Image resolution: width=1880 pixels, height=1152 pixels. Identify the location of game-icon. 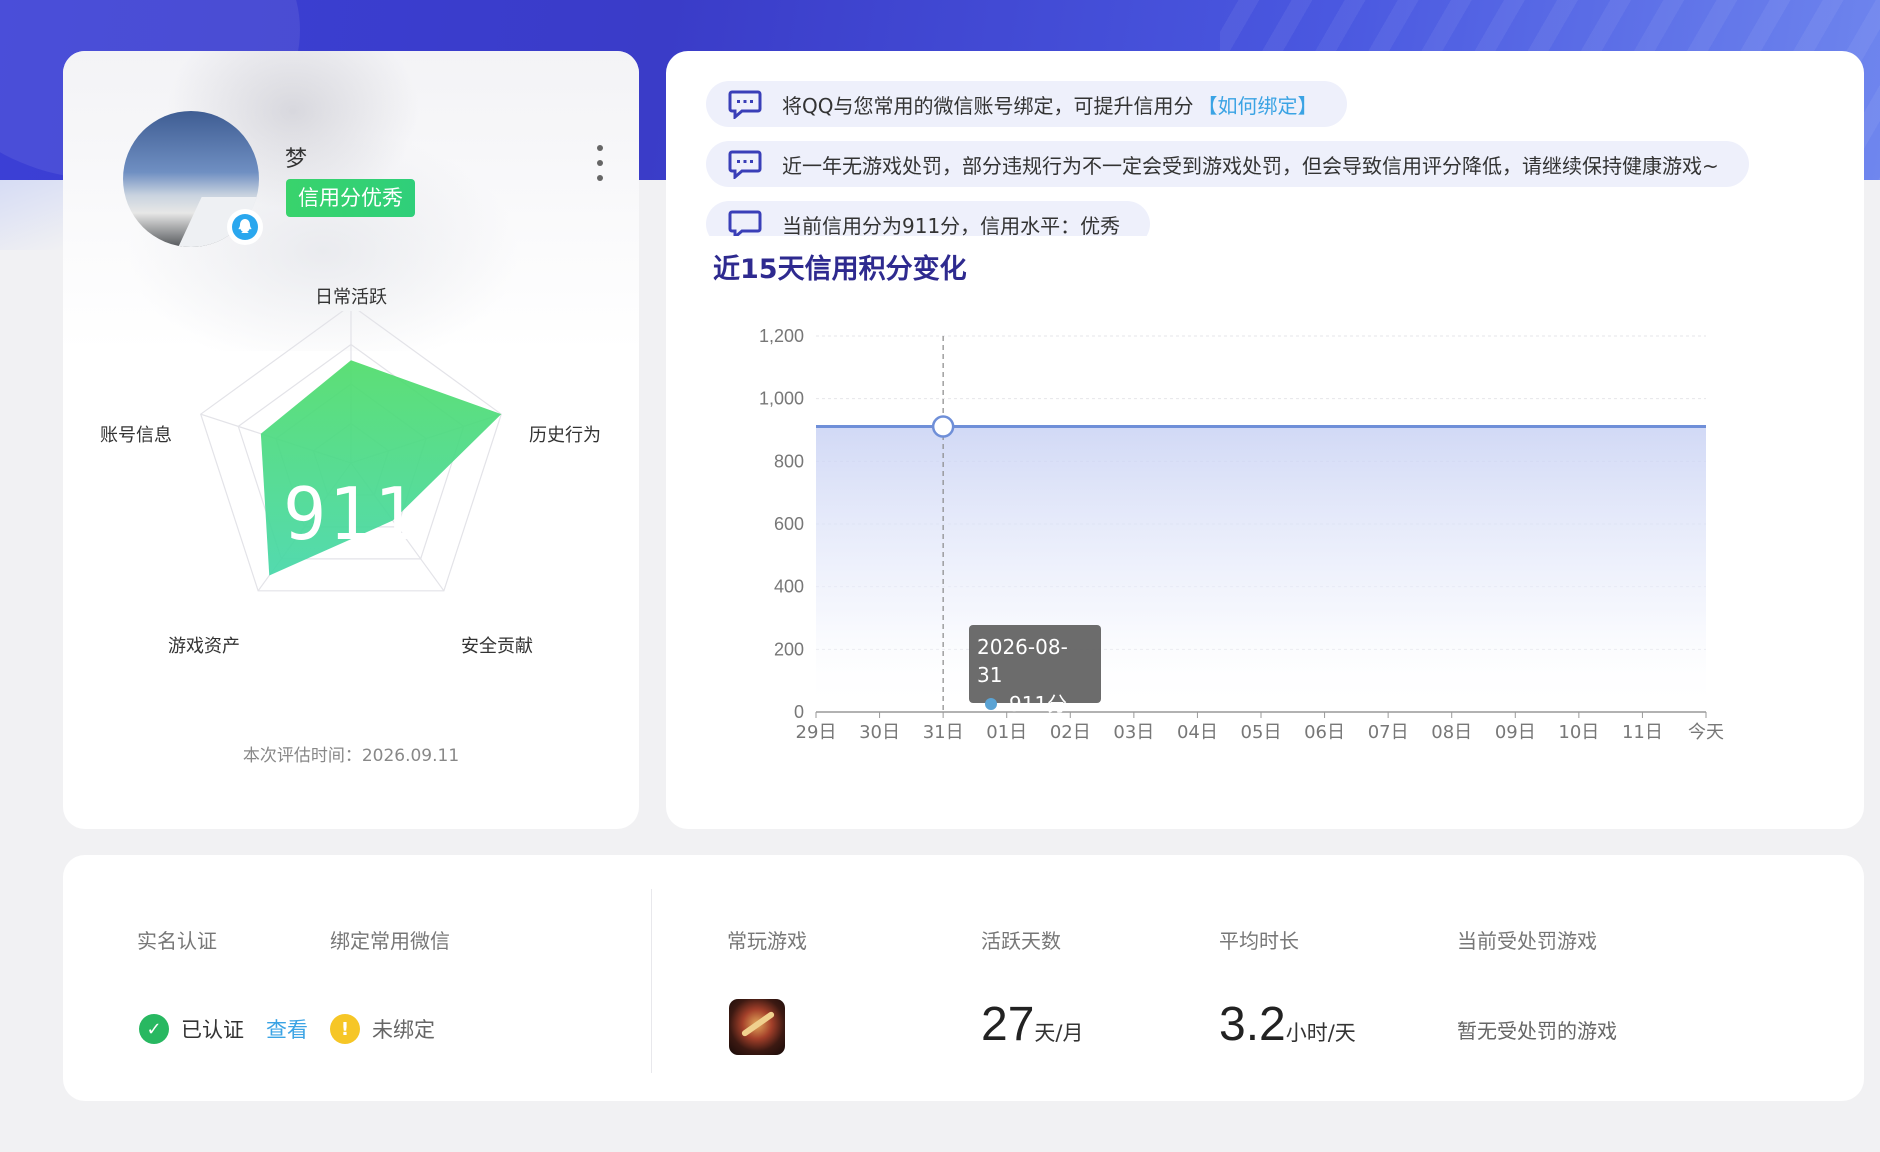
(757, 1027).